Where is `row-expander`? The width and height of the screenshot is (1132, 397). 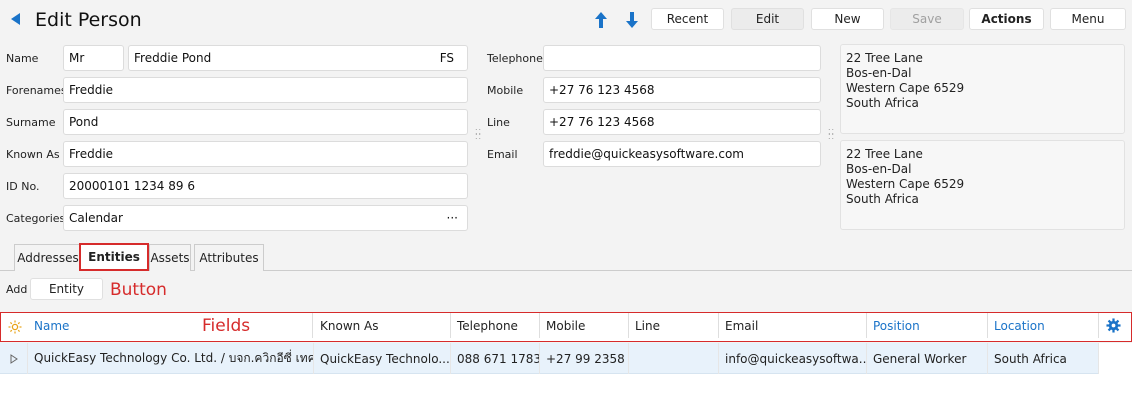
row-expander is located at coordinates (14, 358).